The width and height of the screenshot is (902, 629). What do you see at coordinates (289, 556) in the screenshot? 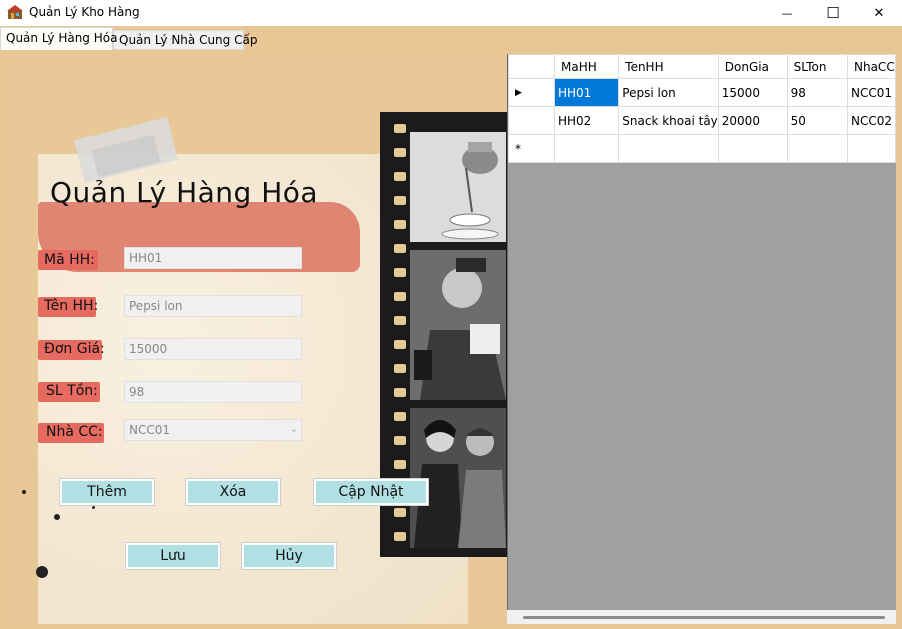
I see `cancel-button: Hủy` at bounding box center [289, 556].